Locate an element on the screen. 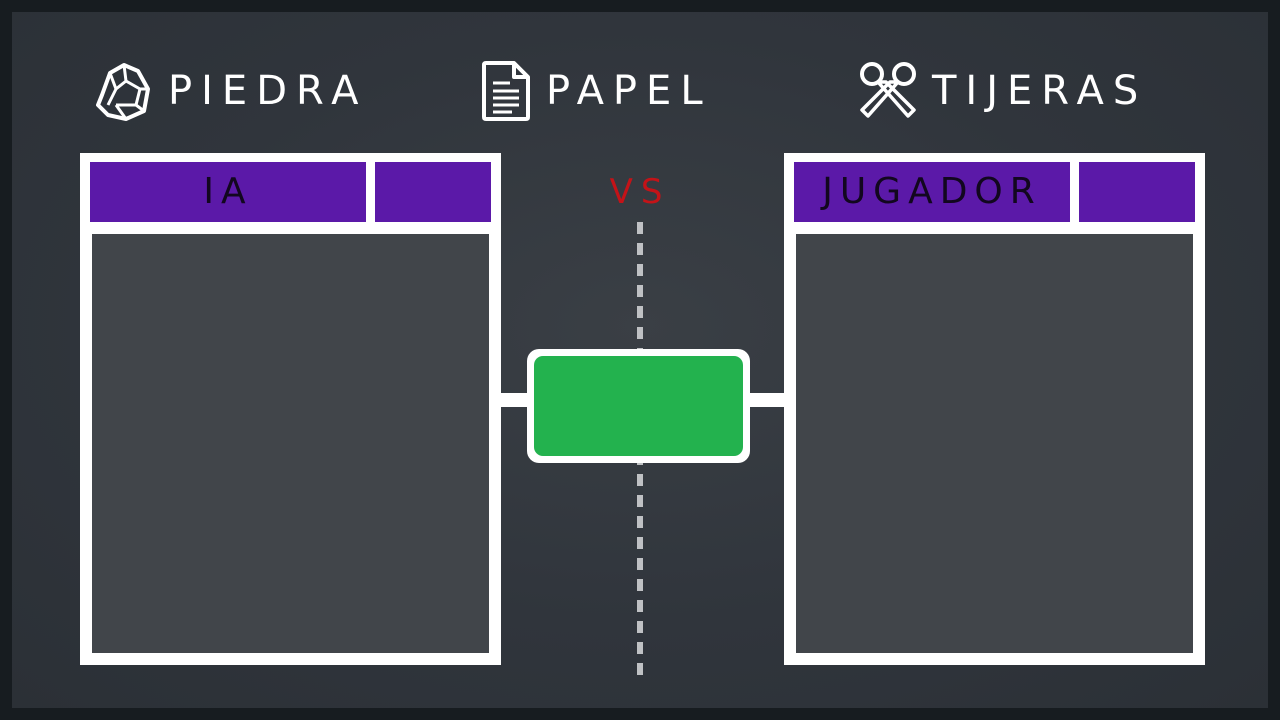 The height and width of the screenshot is (720, 1280). scissors-icon is located at coordinates (888, 90).